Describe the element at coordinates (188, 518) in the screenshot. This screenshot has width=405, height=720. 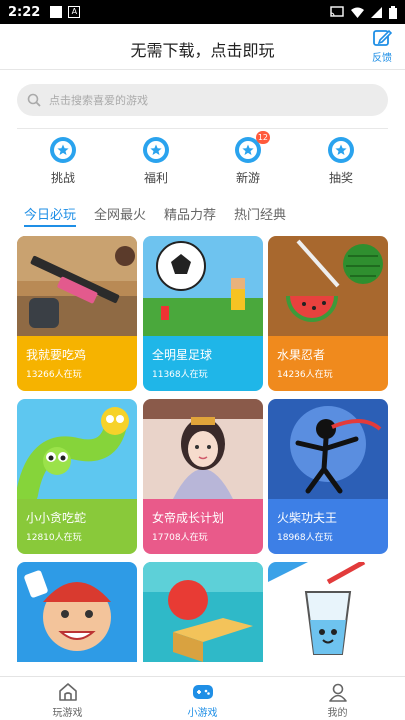
I see `game-name: 女帝成长计划` at that location.